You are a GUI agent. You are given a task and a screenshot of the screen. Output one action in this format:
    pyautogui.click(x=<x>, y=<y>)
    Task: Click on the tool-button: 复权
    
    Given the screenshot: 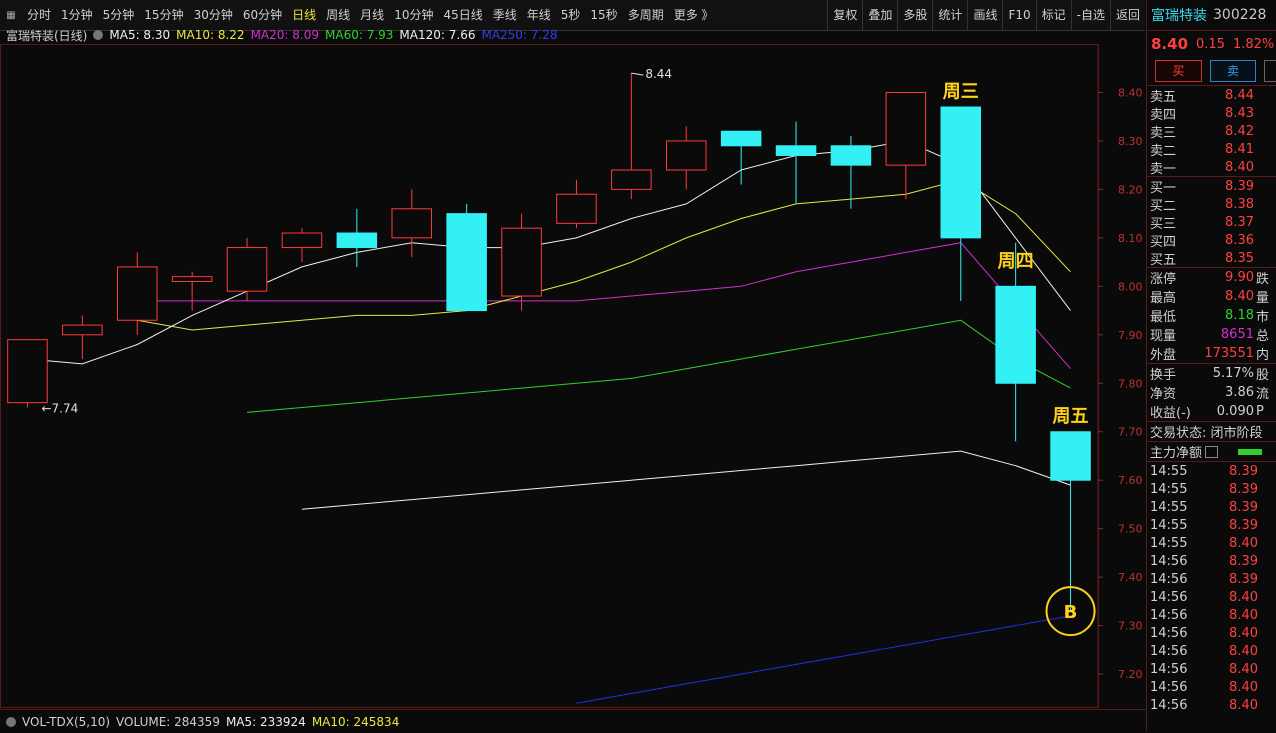 What is the action you would take?
    pyautogui.click(x=844, y=15)
    